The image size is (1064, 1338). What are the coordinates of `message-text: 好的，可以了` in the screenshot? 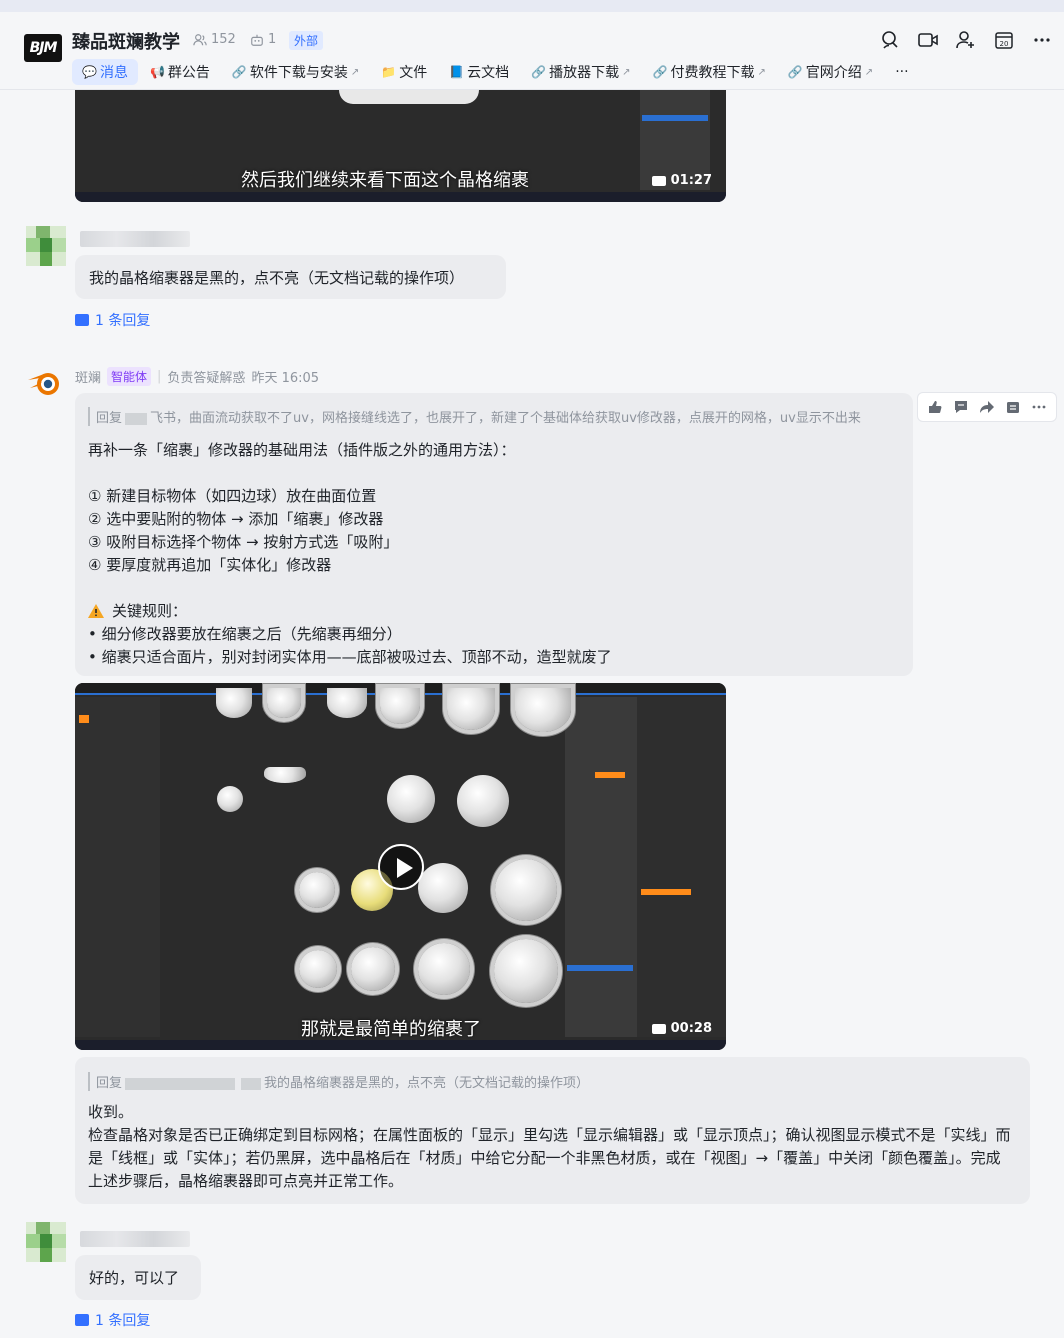 It's located at (134, 1278).